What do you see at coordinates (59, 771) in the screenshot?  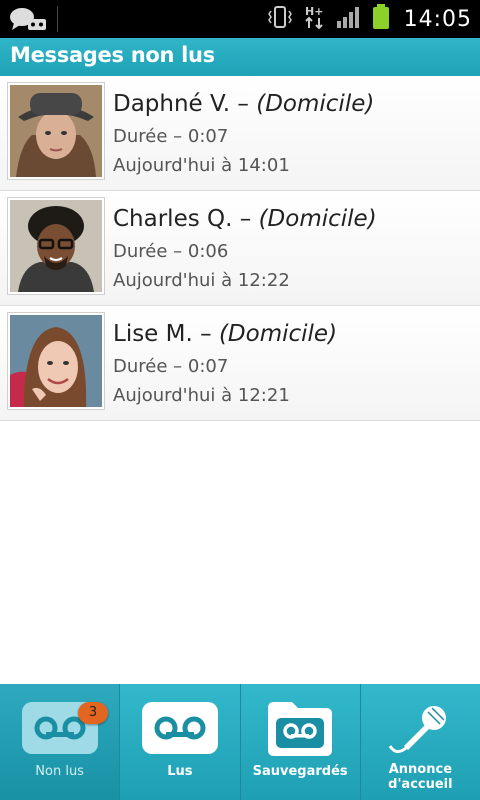 I see `tab-label: Non lus` at bounding box center [59, 771].